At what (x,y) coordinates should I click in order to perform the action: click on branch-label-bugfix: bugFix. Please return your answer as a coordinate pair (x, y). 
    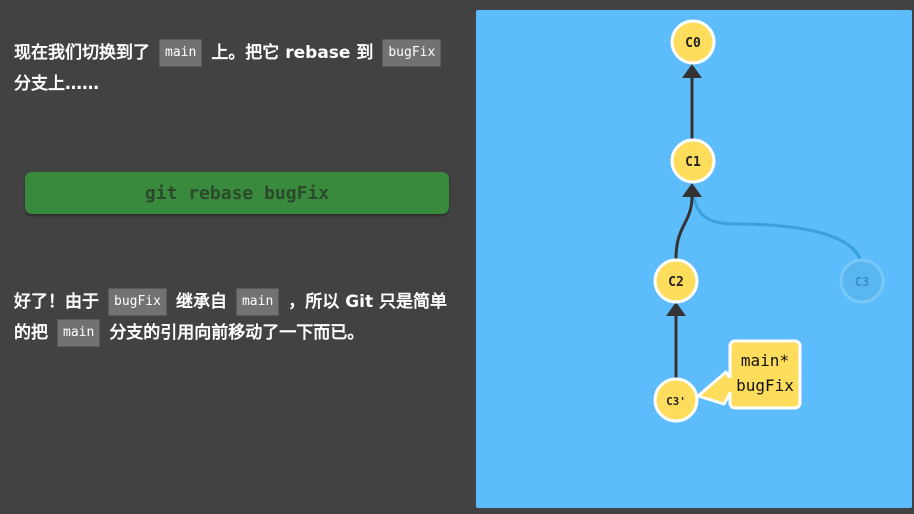
    Looking at the image, I should click on (765, 385).